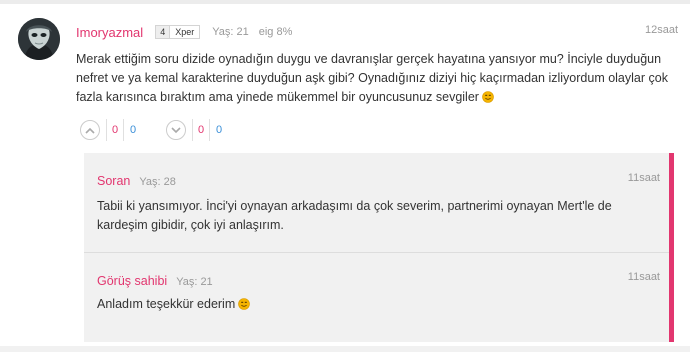  Describe the element at coordinates (219, 130) in the screenshot. I see `downvote-count-male: 0` at that location.